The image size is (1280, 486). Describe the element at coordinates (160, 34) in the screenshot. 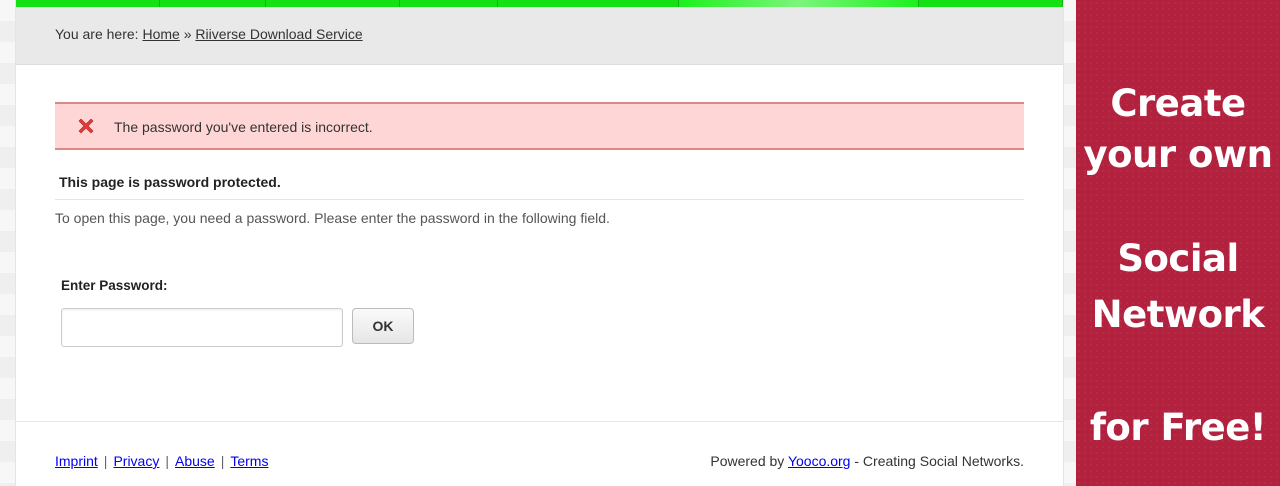

I see `breadcrumb-home-link: Home` at that location.